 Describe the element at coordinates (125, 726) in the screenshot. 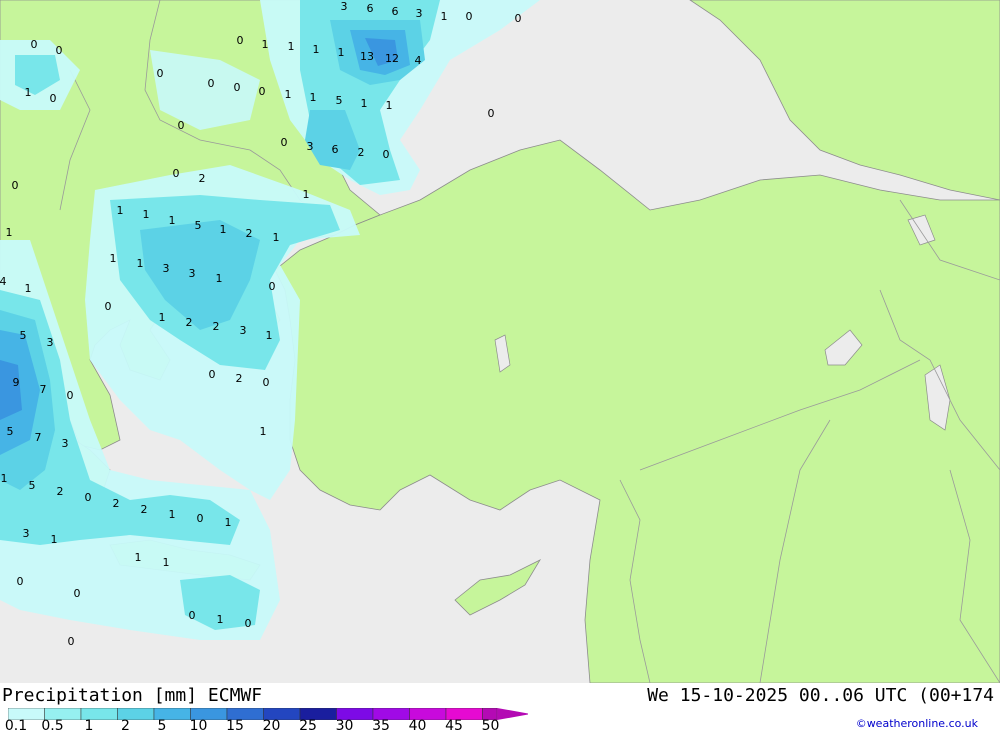

I see `legend-label: 2` at that location.